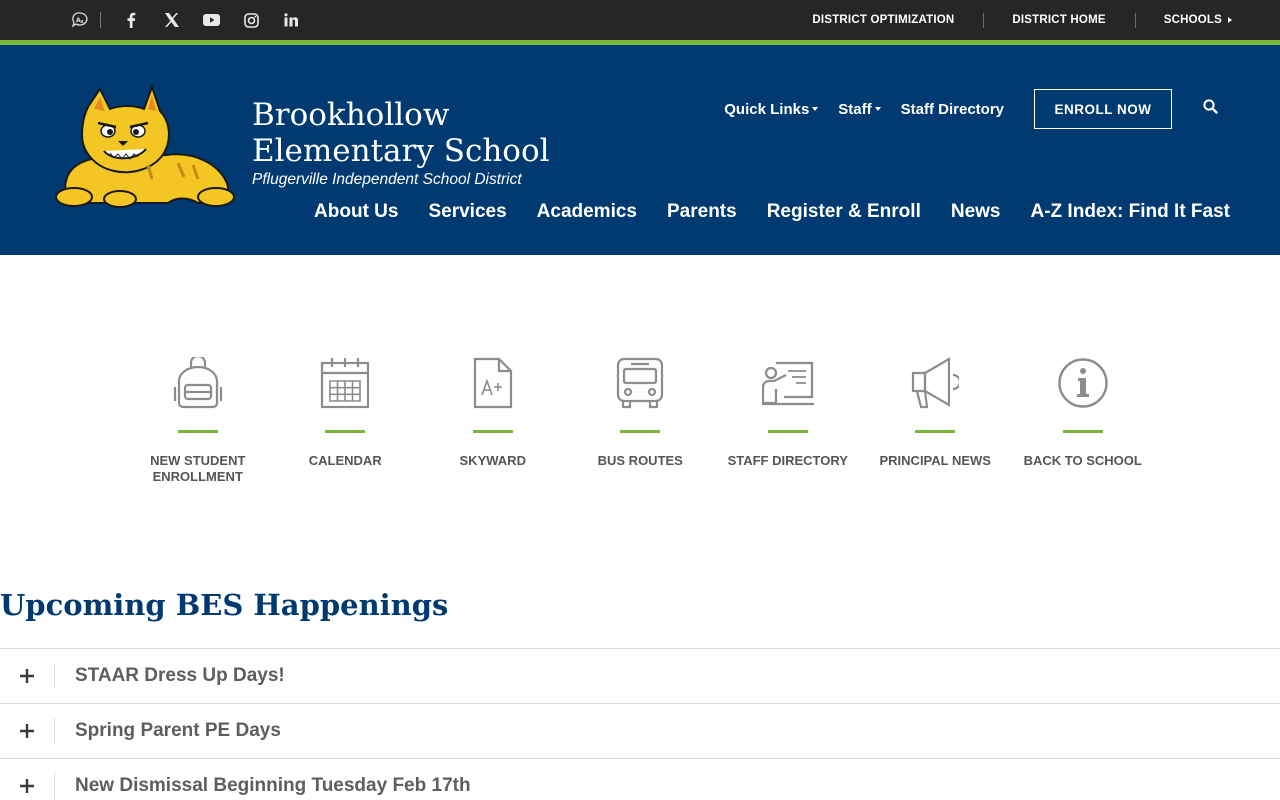 This screenshot has height=800, width=1280. I want to click on quick-link-label: NEW STUDENT ENROLLMENT, so click(198, 468).